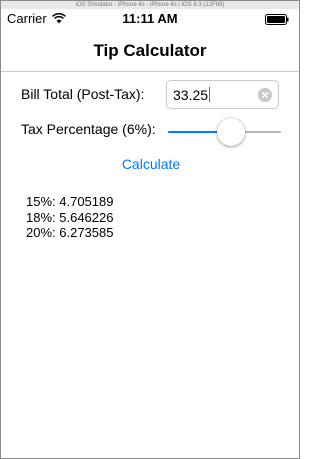  What do you see at coordinates (222, 94) in the screenshot?
I see `bill-total-input: 33.25` at bounding box center [222, 94].